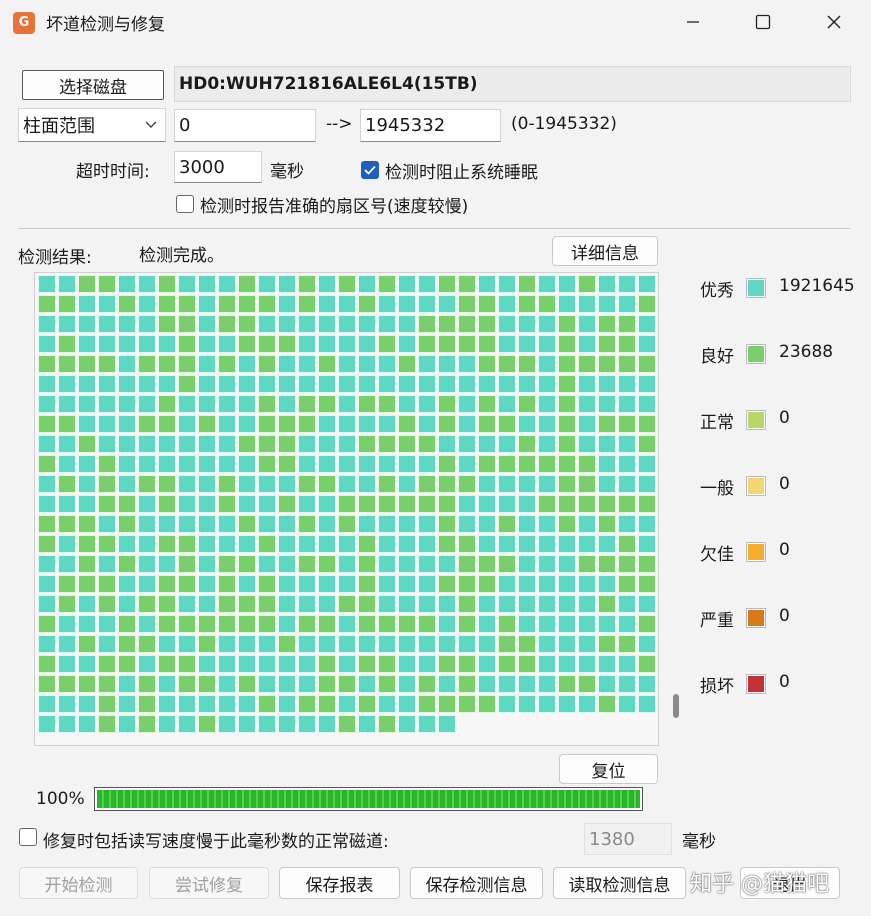 The image size is (871, 916). Describe the element at coordinates (676, 706) in the screenshot. I see `scrollbar-thumb` at that location.